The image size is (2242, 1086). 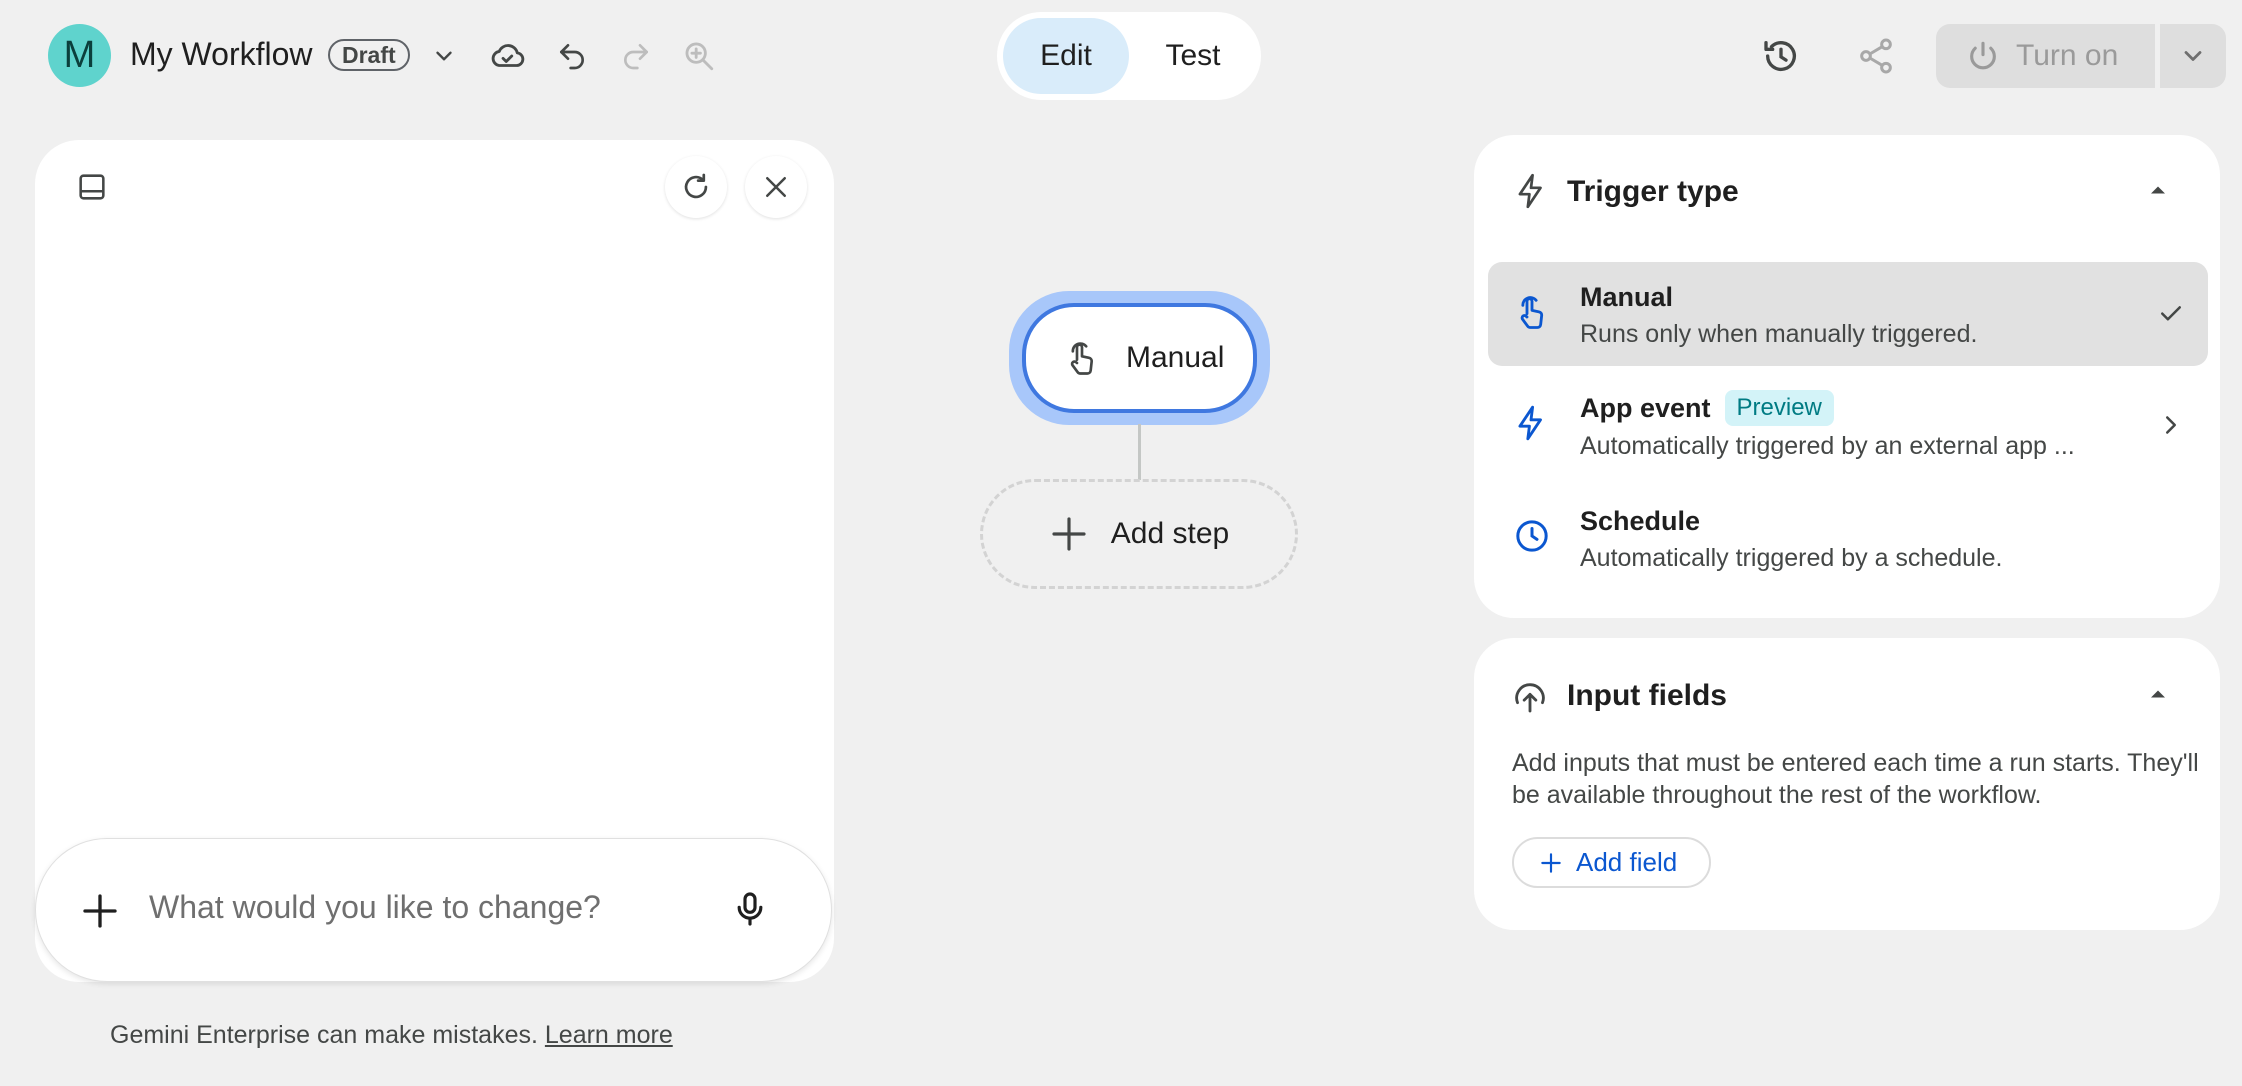 I want to click on trigger-node-manual: Manual, so click(x=1139, y=358).